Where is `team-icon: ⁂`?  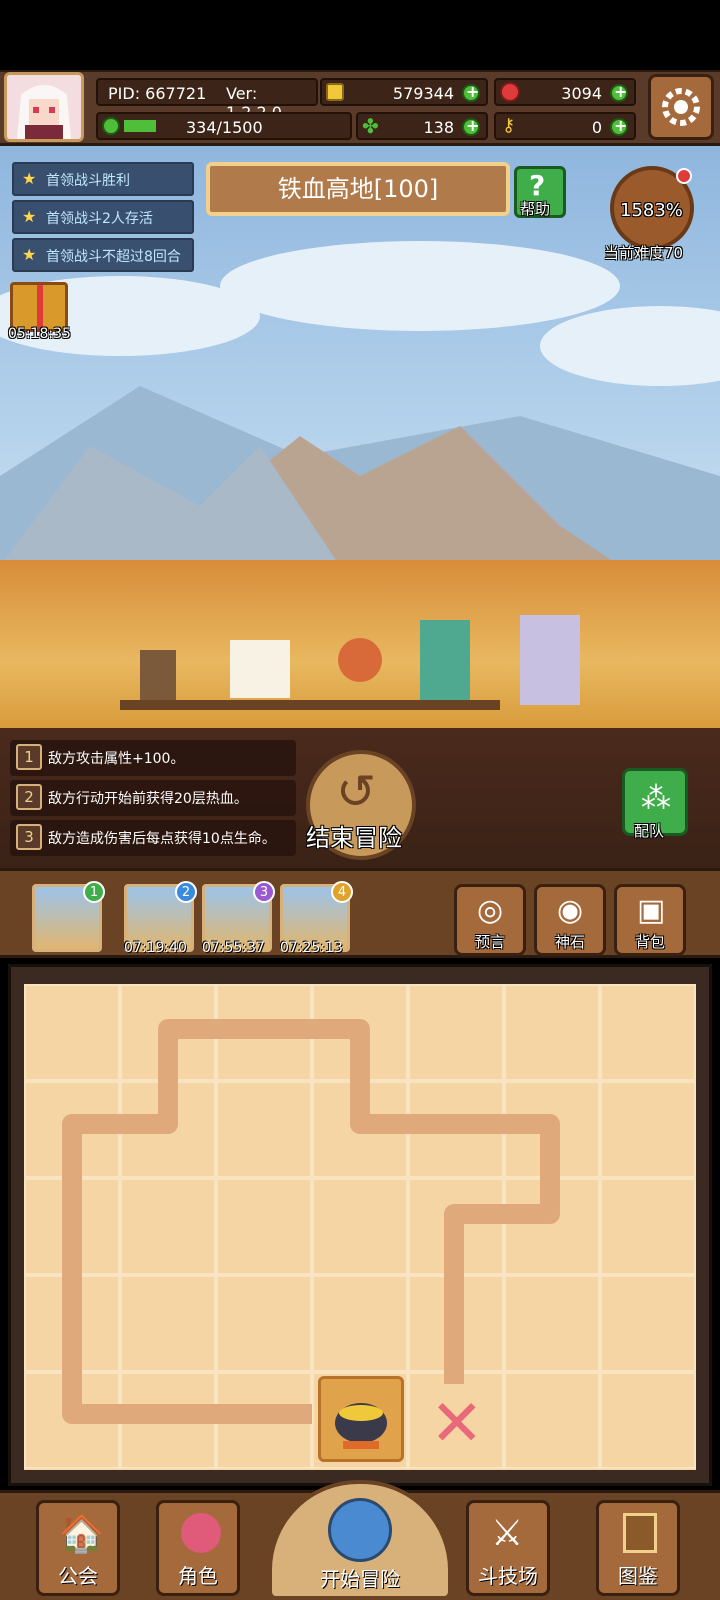 team-icon: ⁂ is located at coordinates (656, 798).